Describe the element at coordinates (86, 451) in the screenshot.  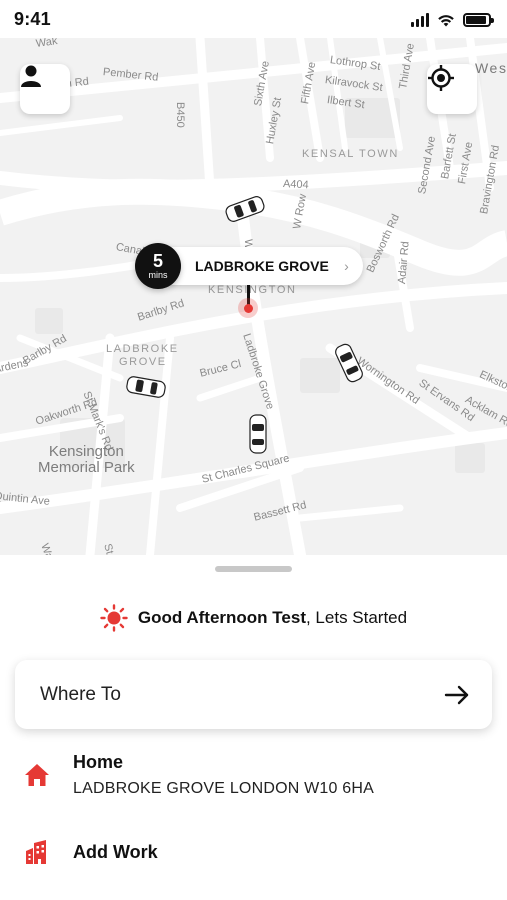
I see `park-label-line1: Kensington` at that location.